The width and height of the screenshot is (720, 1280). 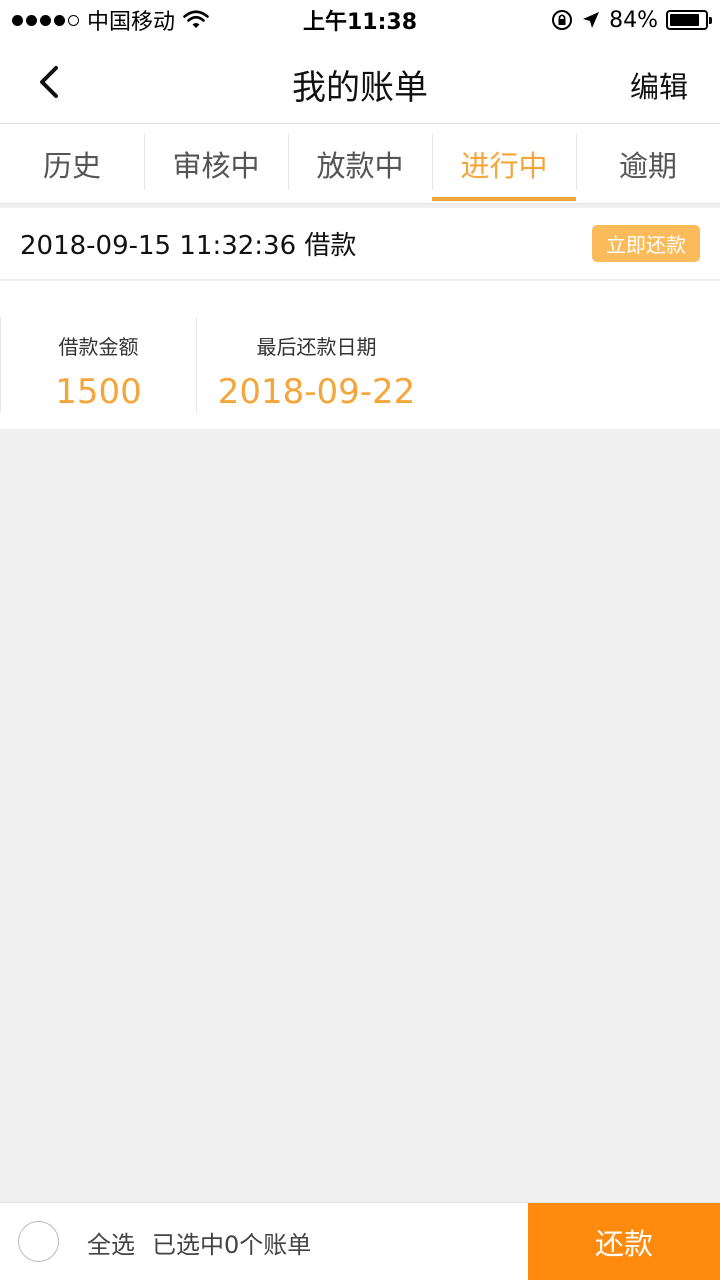 I want to click on battery-percent: 84%, so click(x=633, y=20).